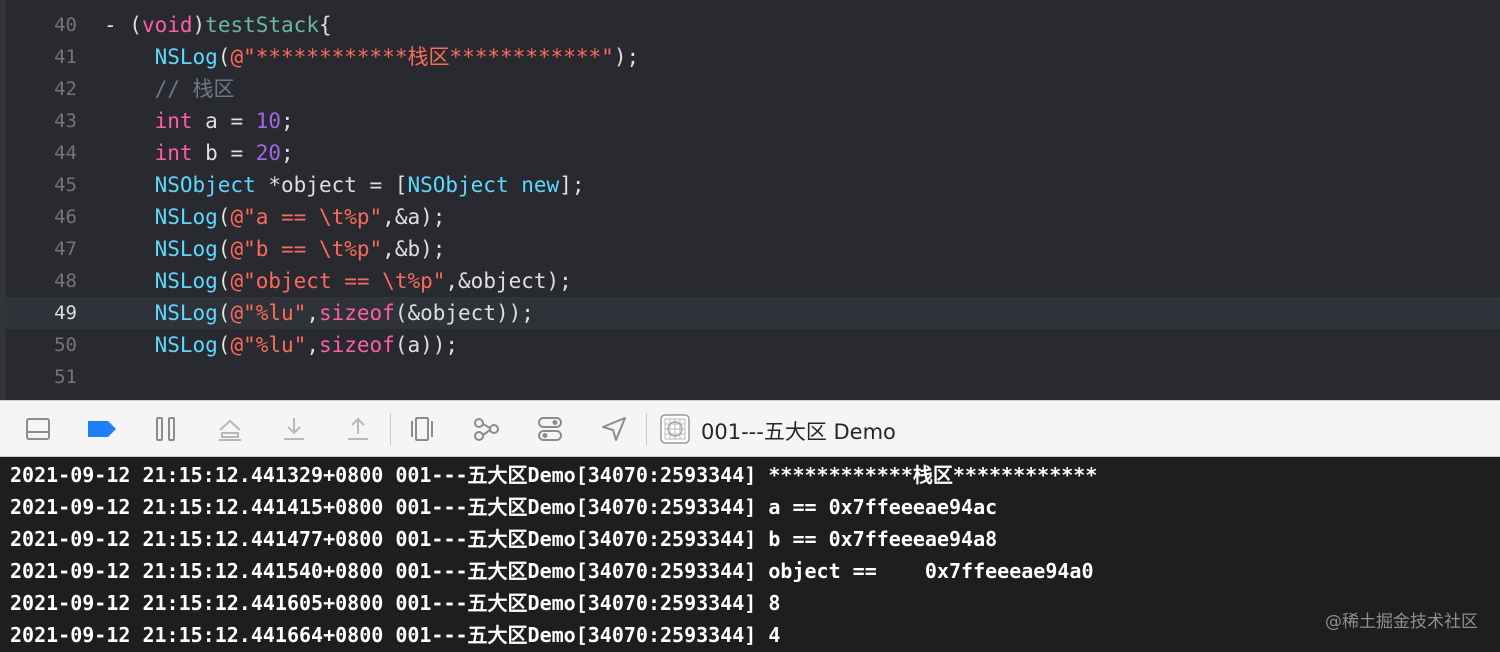 The width and height of the screenshot is (1500, 652). What do you see at coordinates (675, 429) in the screenshot?
I see `app-icon` at bounding box center [675, 429].